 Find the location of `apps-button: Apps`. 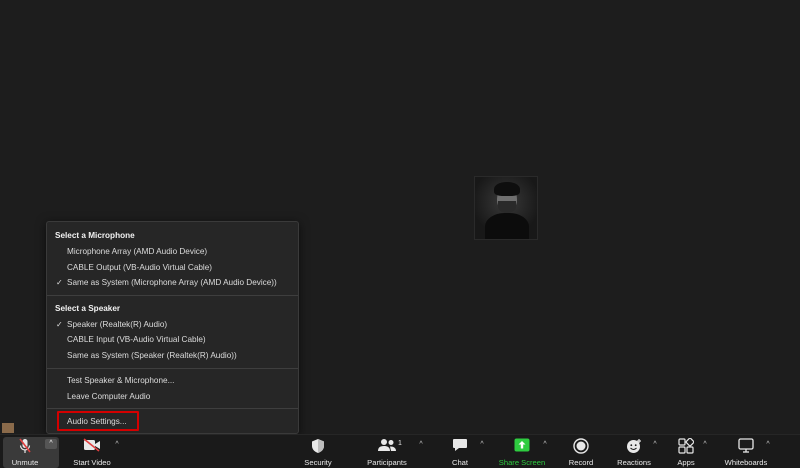

apps-button: Apps is located at coordinates (686, 451).